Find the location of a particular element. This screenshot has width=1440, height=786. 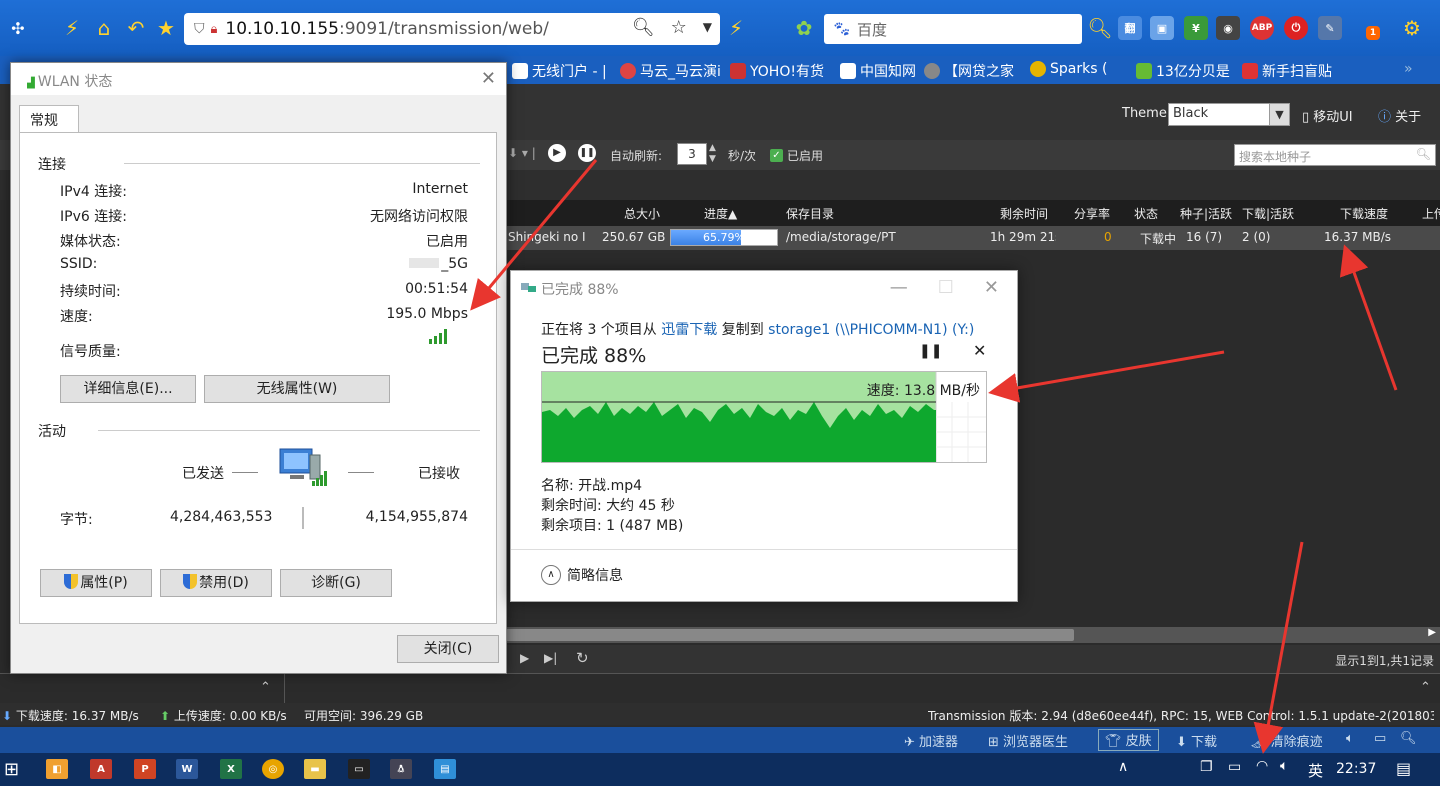

properties-button: 属性(P) is located at coordinates (96, 583).